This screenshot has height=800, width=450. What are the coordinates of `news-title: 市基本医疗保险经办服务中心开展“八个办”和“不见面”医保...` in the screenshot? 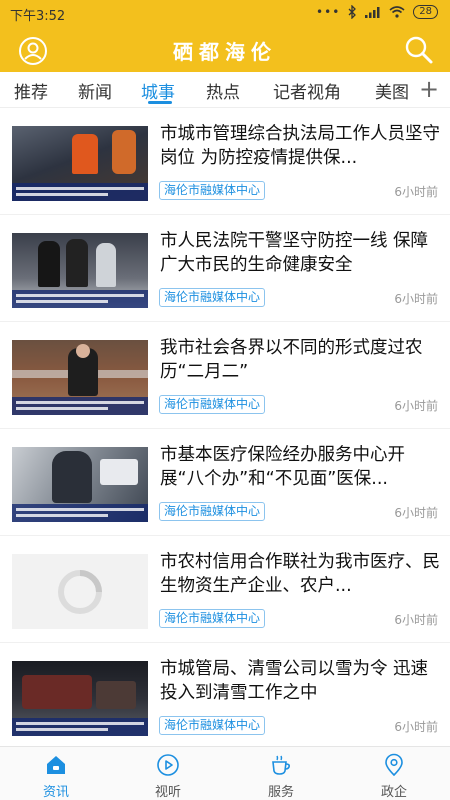 It's located at (282, 467).